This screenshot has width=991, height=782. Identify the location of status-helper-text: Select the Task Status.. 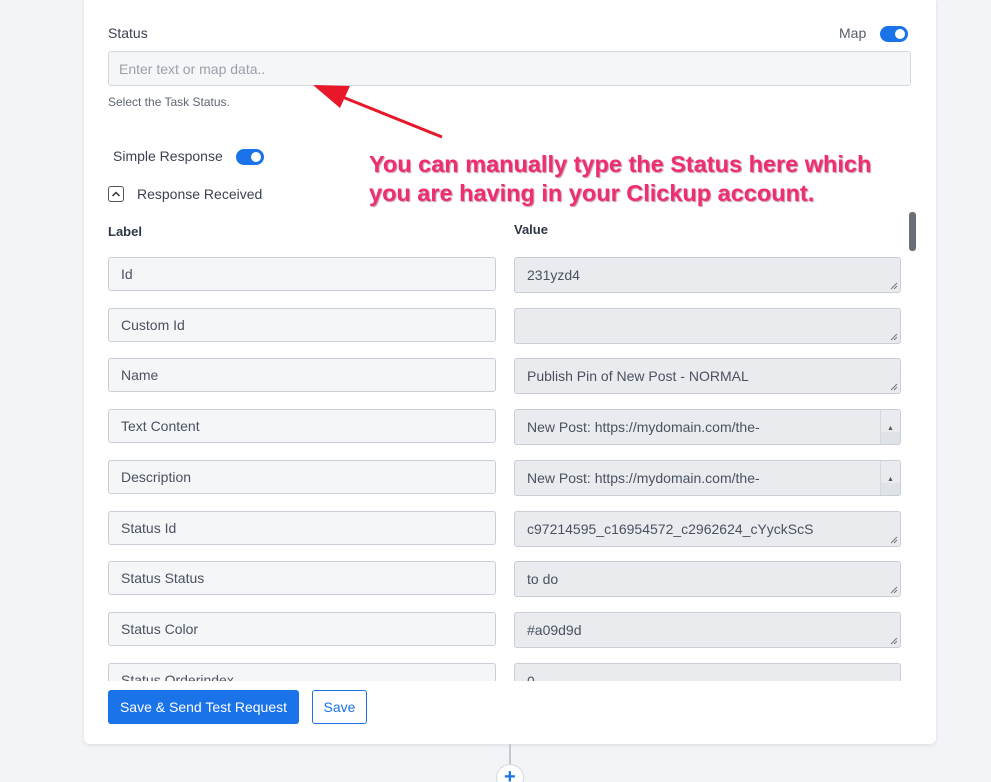
(169, 102).